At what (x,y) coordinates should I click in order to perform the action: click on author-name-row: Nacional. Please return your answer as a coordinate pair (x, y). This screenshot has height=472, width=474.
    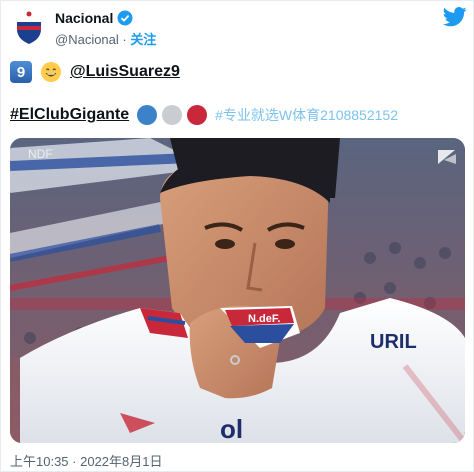
    Looking at the image, I should click on (94, 18).